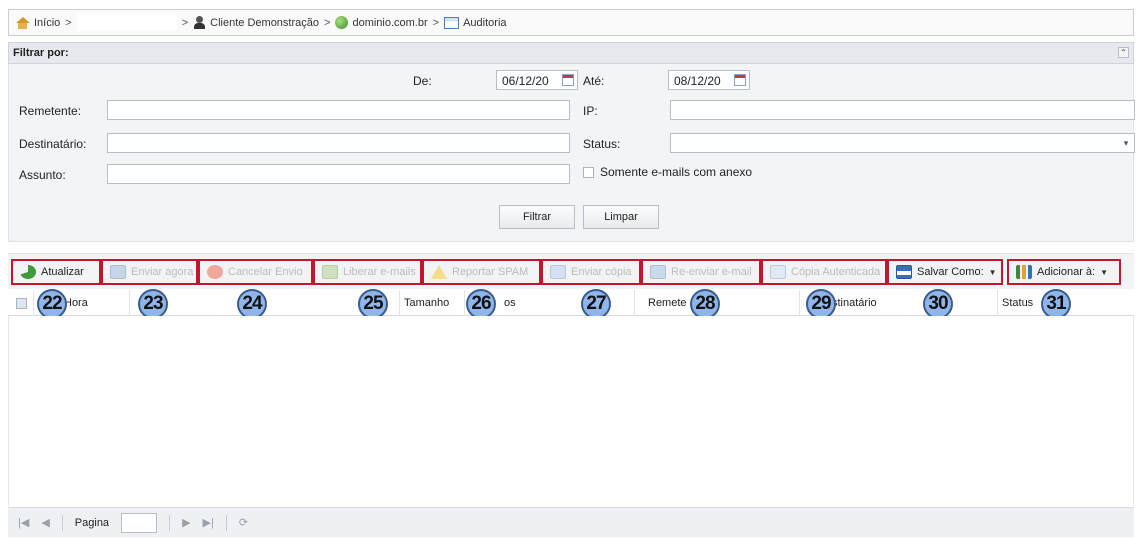 This screenshot has width=1137, height=538. I want to click on cancelar-envio-button: Cancelar Envio, so click(255, 272).